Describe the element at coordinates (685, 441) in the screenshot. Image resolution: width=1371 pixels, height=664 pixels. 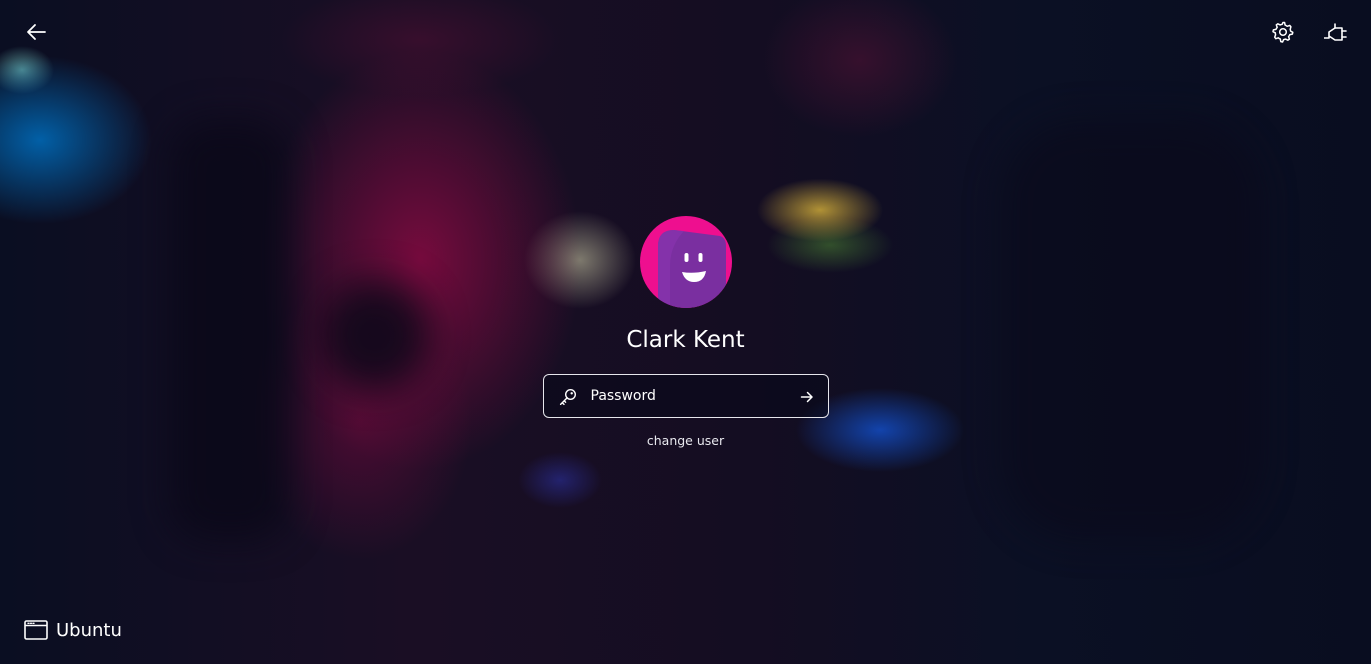
I see `change-user-link: change user` at that location.